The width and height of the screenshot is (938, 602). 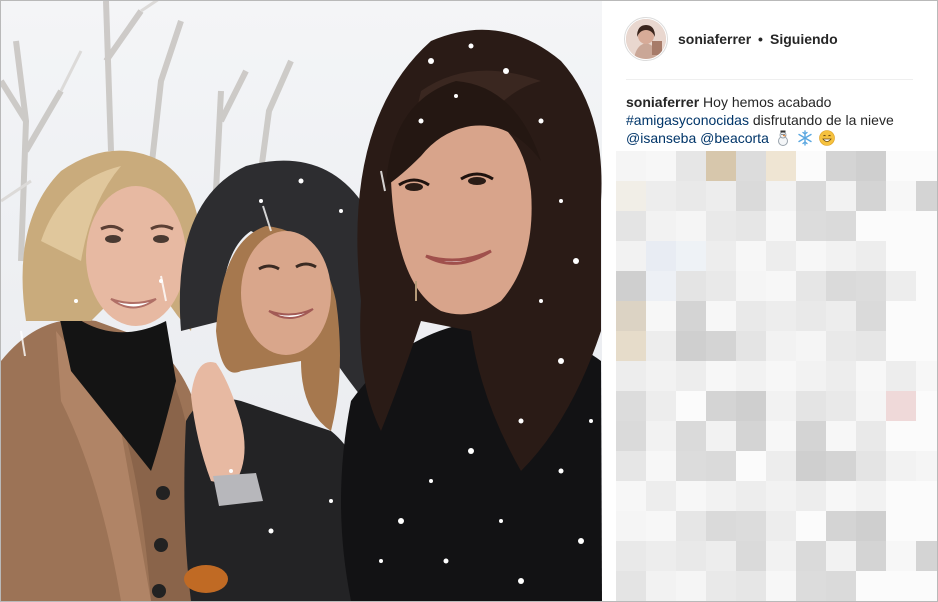 What do you see at coordinates (286, 293) in the screenshot?
I see `middle-face` at bounding box center [286, 293].